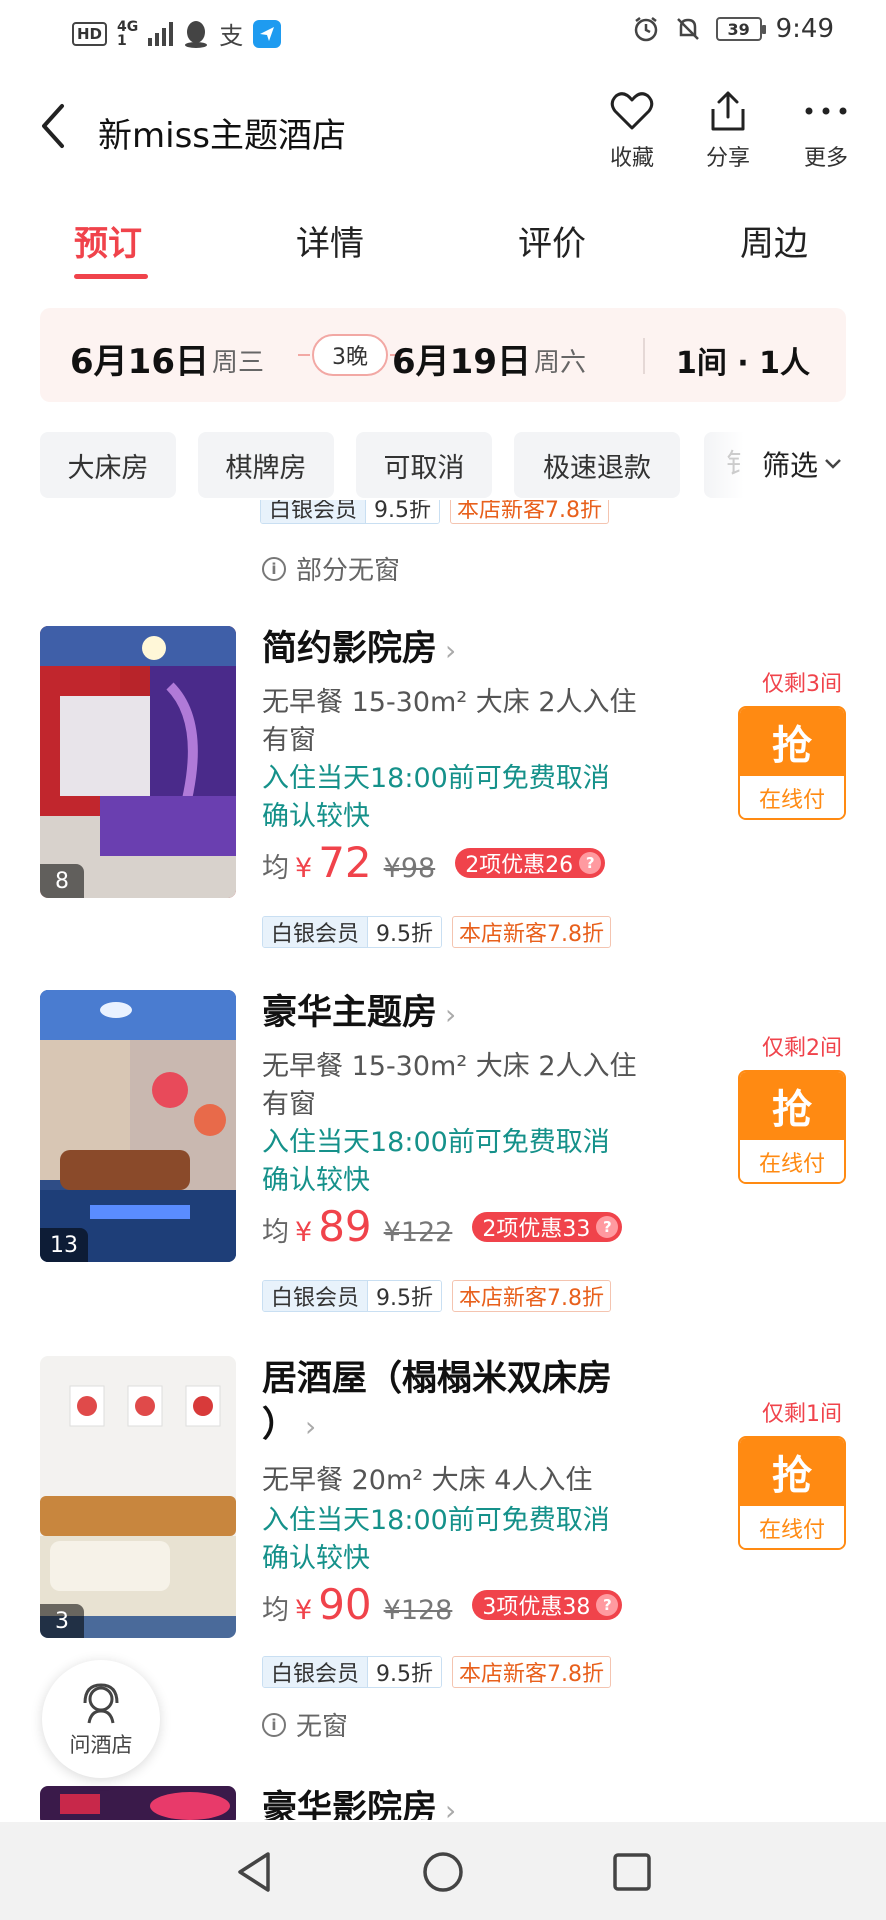  I want to click on nav-recents-button, so click(632, 1872).